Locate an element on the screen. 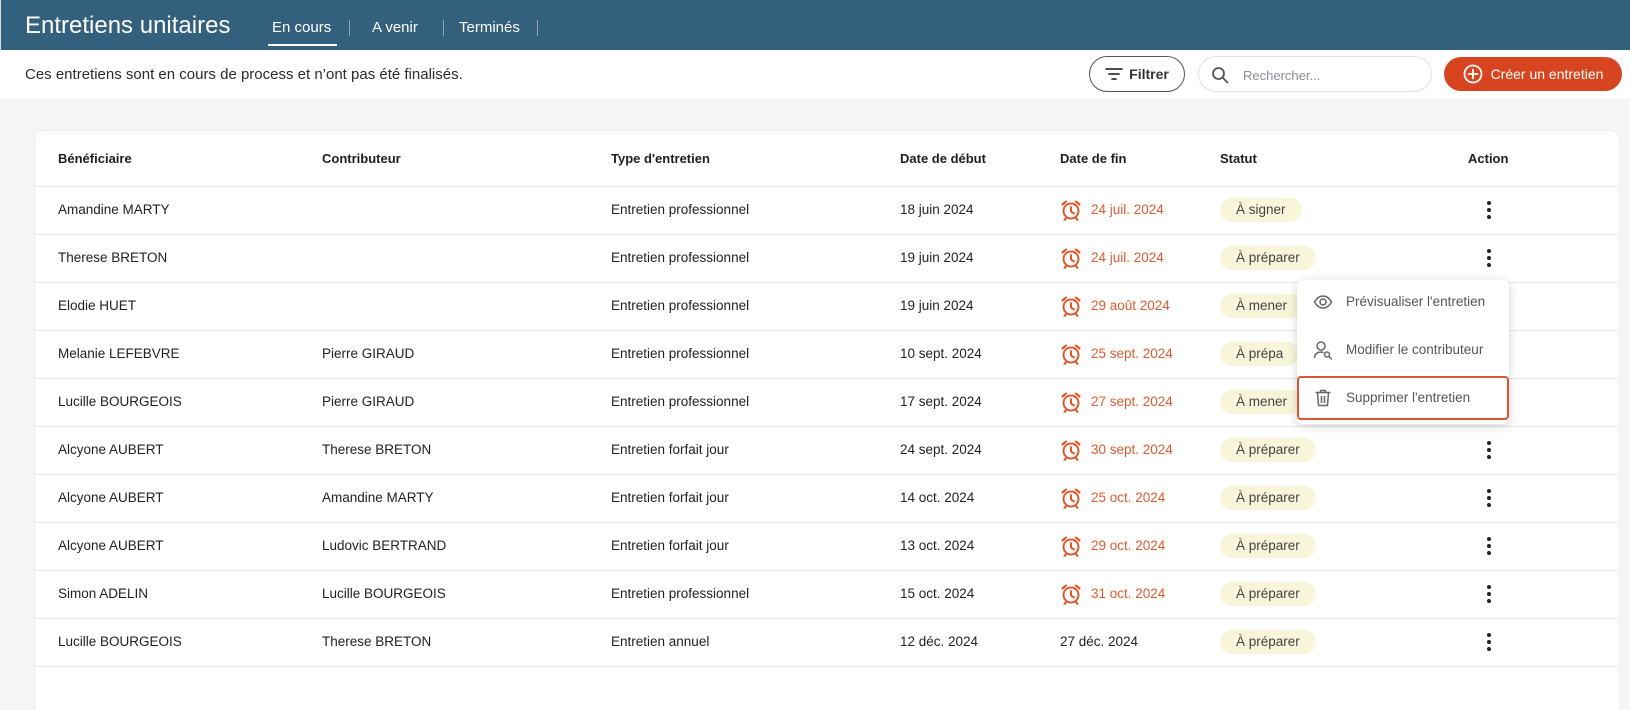 This screenshot has height=710, width=1630. search-input is located at coordinates (1333, 75).